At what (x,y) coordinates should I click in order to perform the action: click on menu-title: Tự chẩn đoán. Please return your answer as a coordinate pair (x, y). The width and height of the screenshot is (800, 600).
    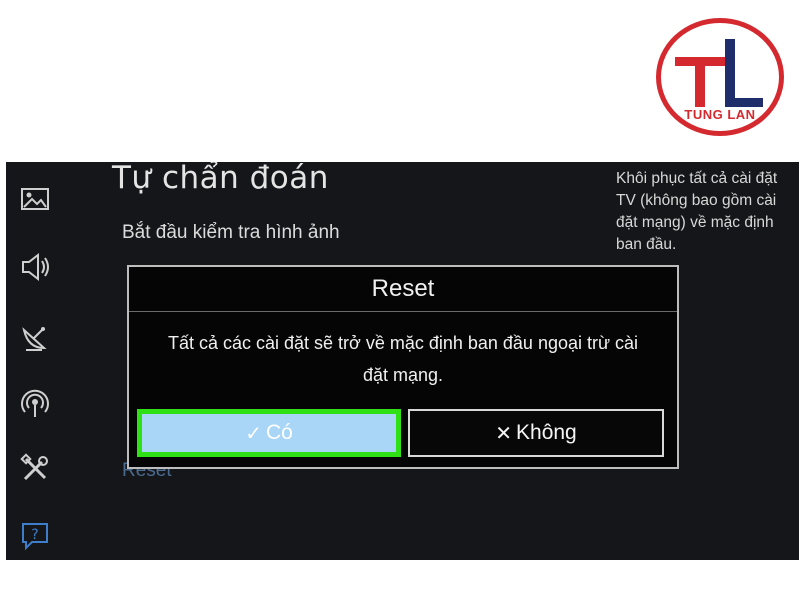
    Looking at the image, I should click on (220, 179).